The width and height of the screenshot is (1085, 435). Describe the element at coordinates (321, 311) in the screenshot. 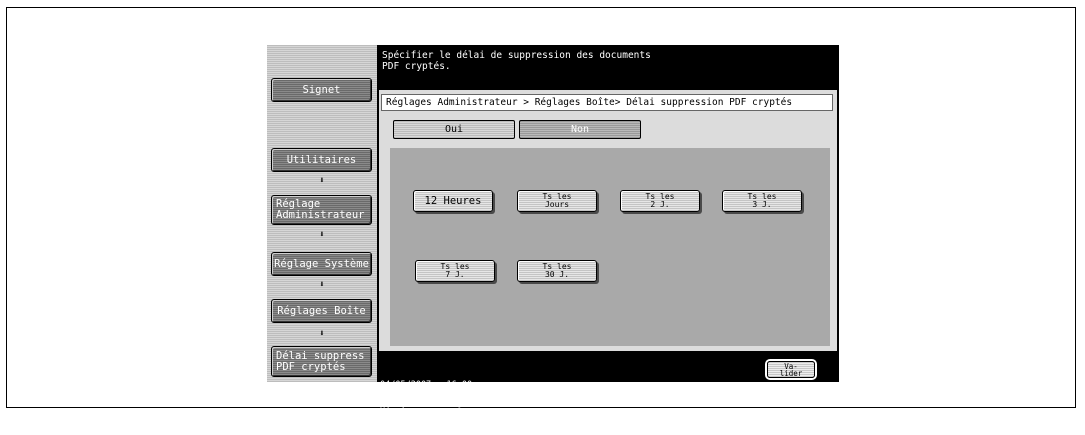

I see `nav-reglages-boite: Réglages Boîte` at that location.